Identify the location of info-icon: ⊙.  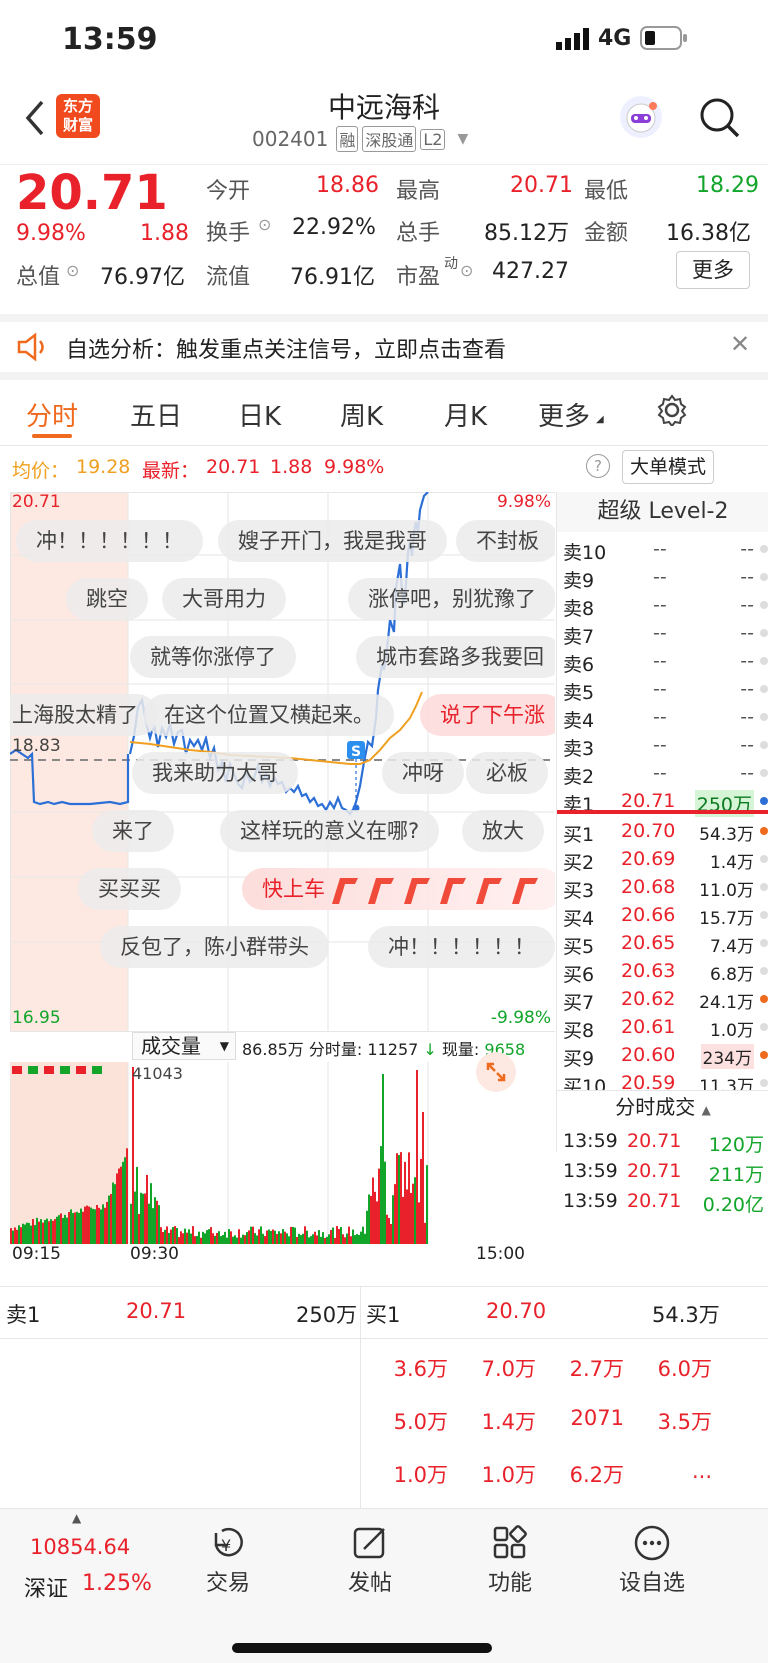
(72, 270).